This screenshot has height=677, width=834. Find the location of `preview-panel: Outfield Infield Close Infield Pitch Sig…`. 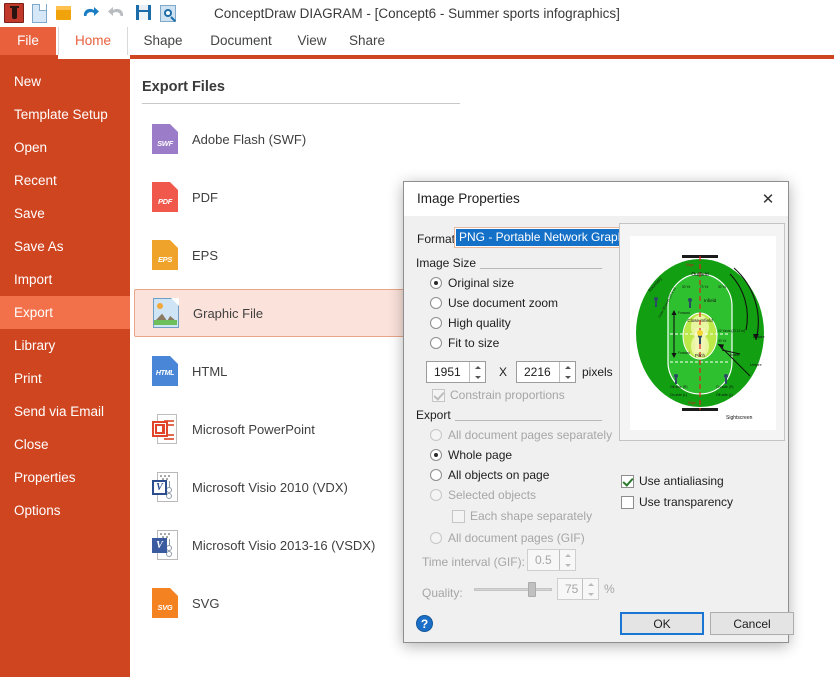

preview-panel: Outfield Infield Close Infield Pitch Sig… is located at coordinates (702, 332).